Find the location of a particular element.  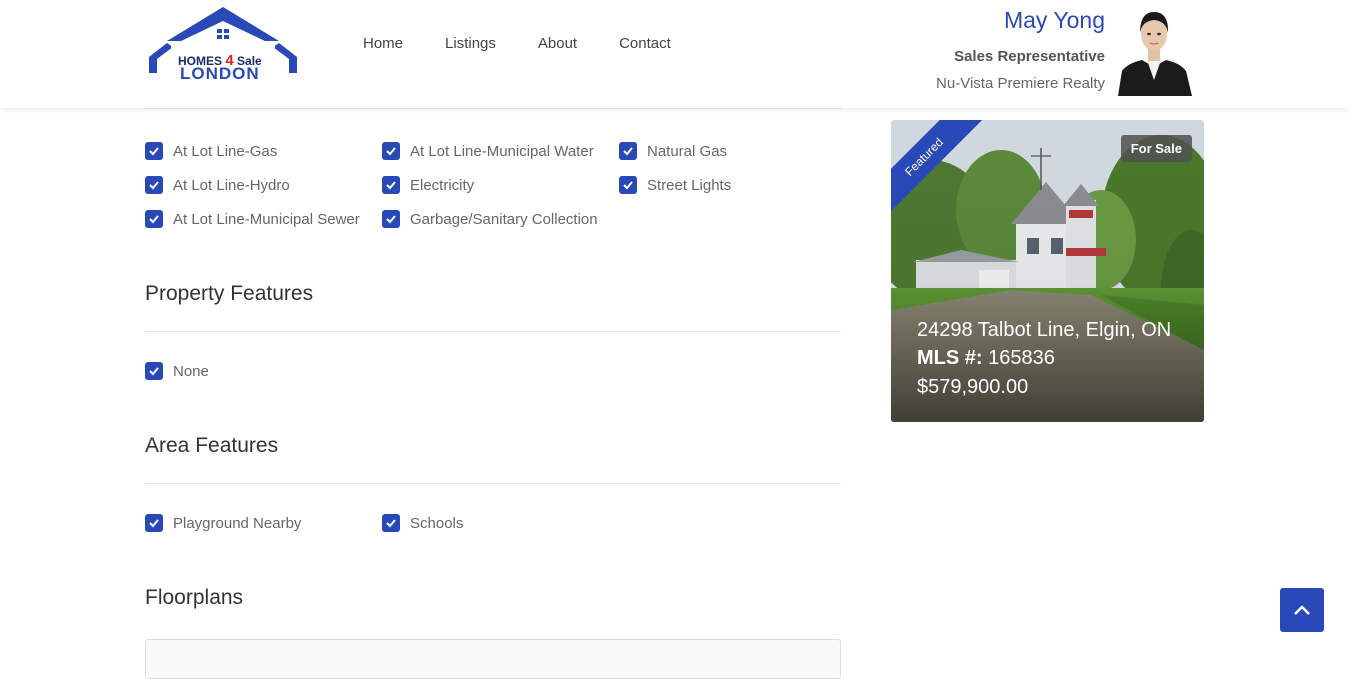

nav-about: About is located at coordinates (557, 44).